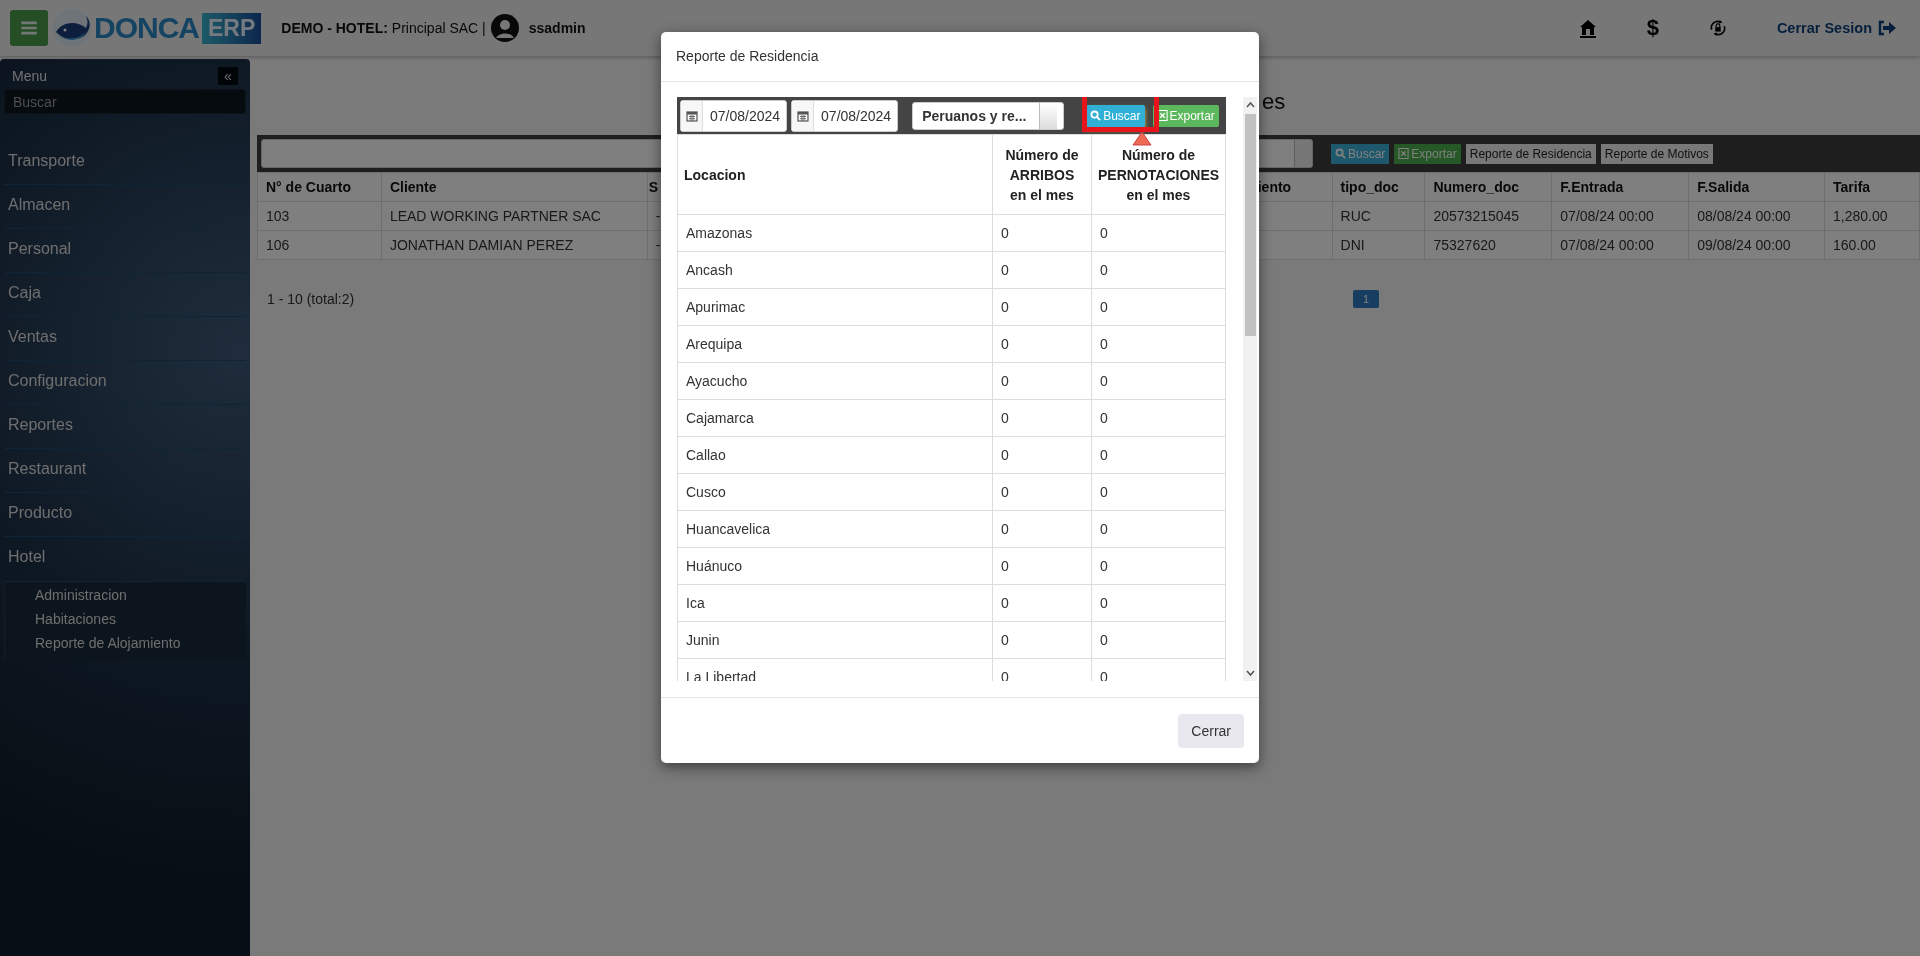  What do you see at coordinates (125, 295) in the screenshot?
I see `menu-item: Caja` at bounding box center [125, 295].